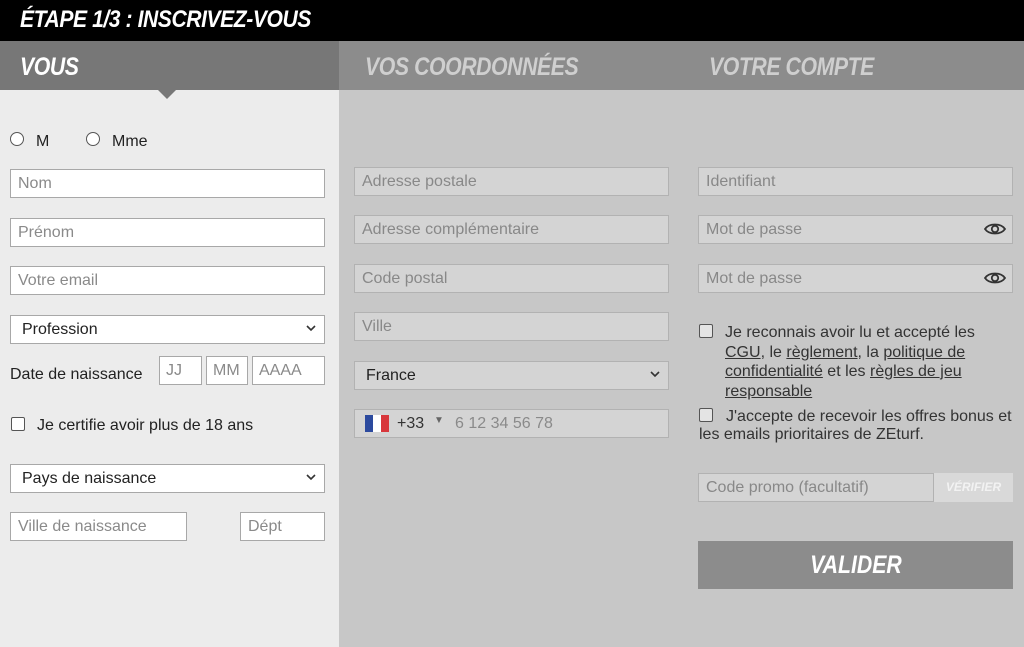  I want to click on password-confirm-placeholder: Mot de passe, so click(754, 278).